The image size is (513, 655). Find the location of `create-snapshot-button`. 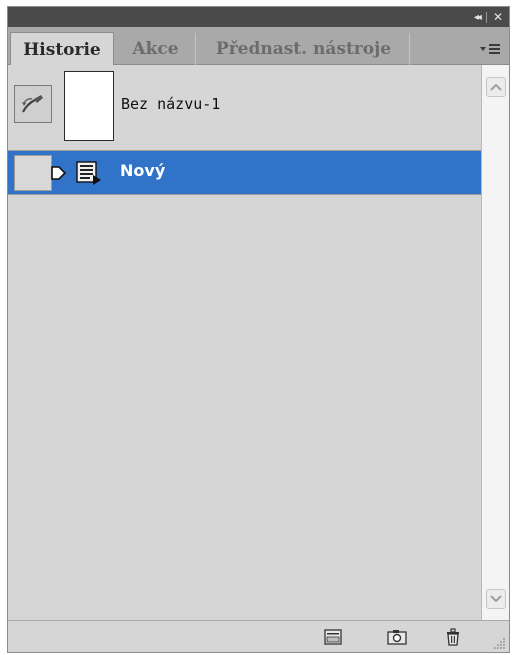

create-snapshot-button is located at coordinates (397, 637).